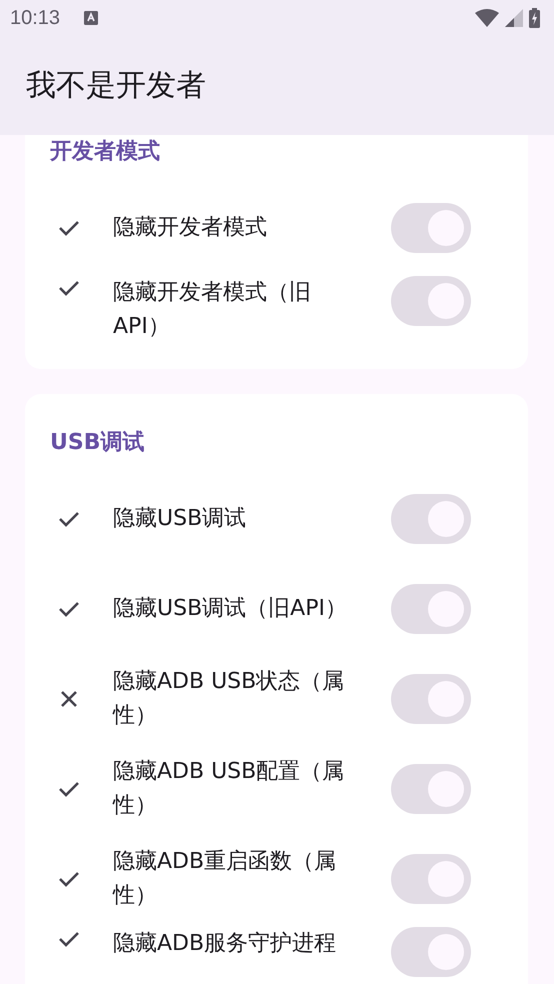 Image resolution: width=554 pixels, height=984 pixels. What do you see at coordinates (180, 519) in the screenshot?
I see `setting-label: 隐藏USB调试` at bounding box center [180, 519].